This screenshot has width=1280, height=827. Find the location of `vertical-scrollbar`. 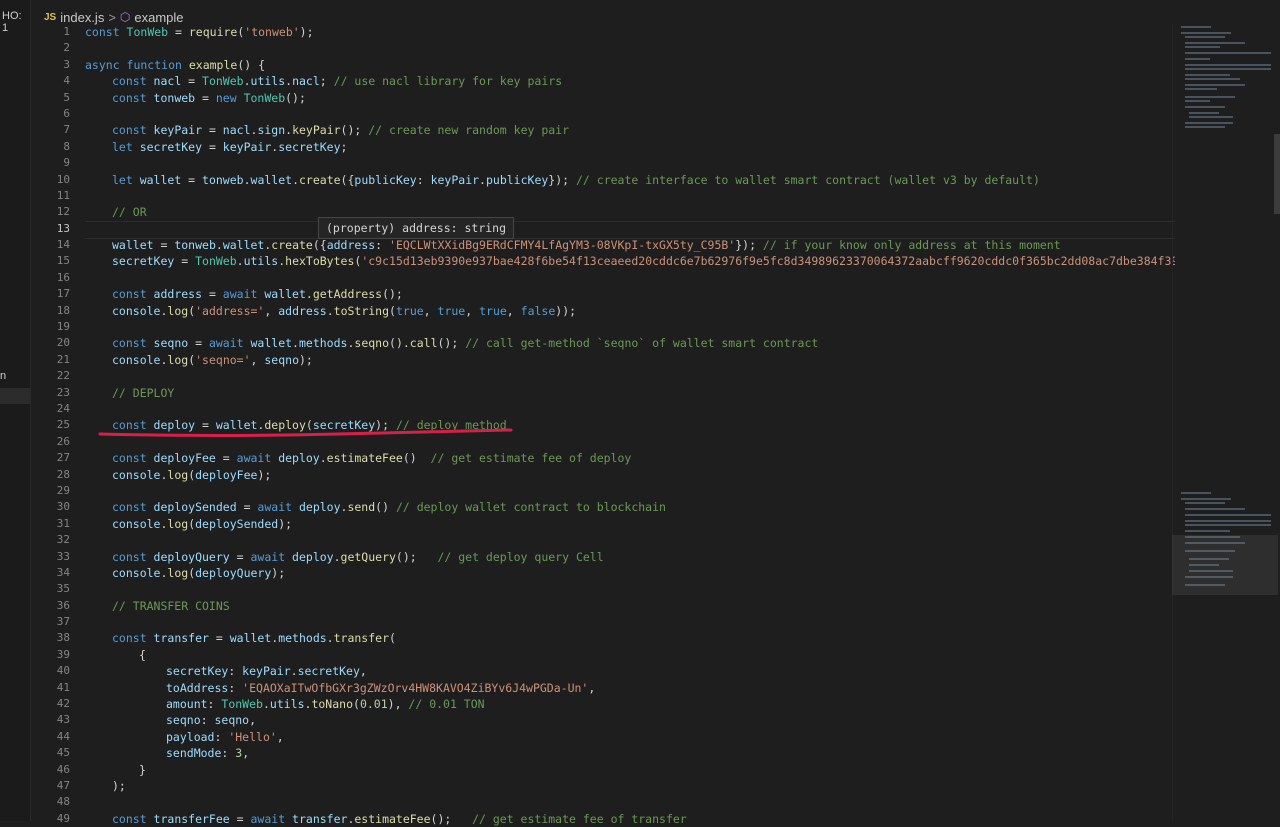

vertical-scrollbar is located at coordinates (1275, 422).